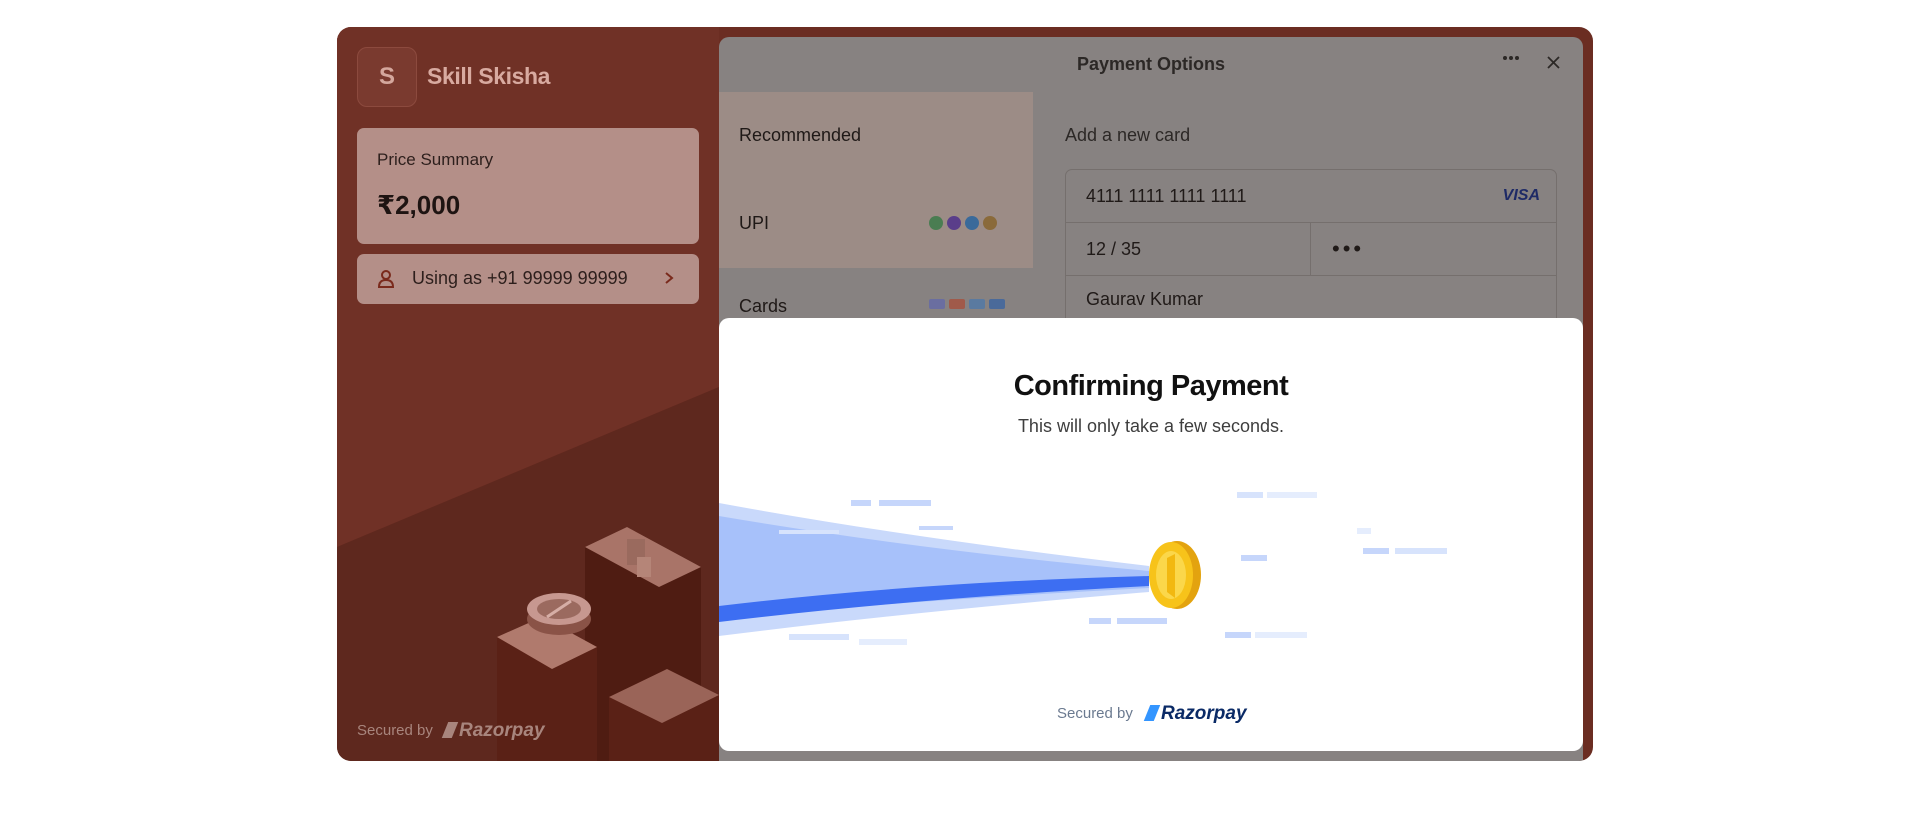 The height and width of the screenshot is (826, 1920). Describe the element at coordinates (990, 223) in the screenshot. I see `bhim-icon` at that location.